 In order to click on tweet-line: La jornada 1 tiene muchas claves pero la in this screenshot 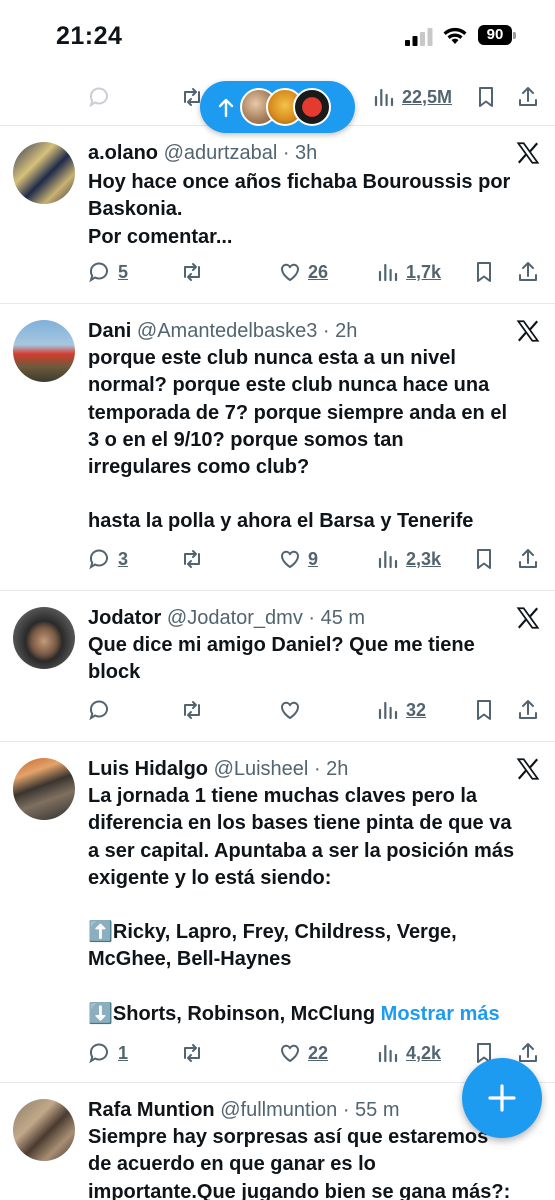, I will do `click(283, 796)`.